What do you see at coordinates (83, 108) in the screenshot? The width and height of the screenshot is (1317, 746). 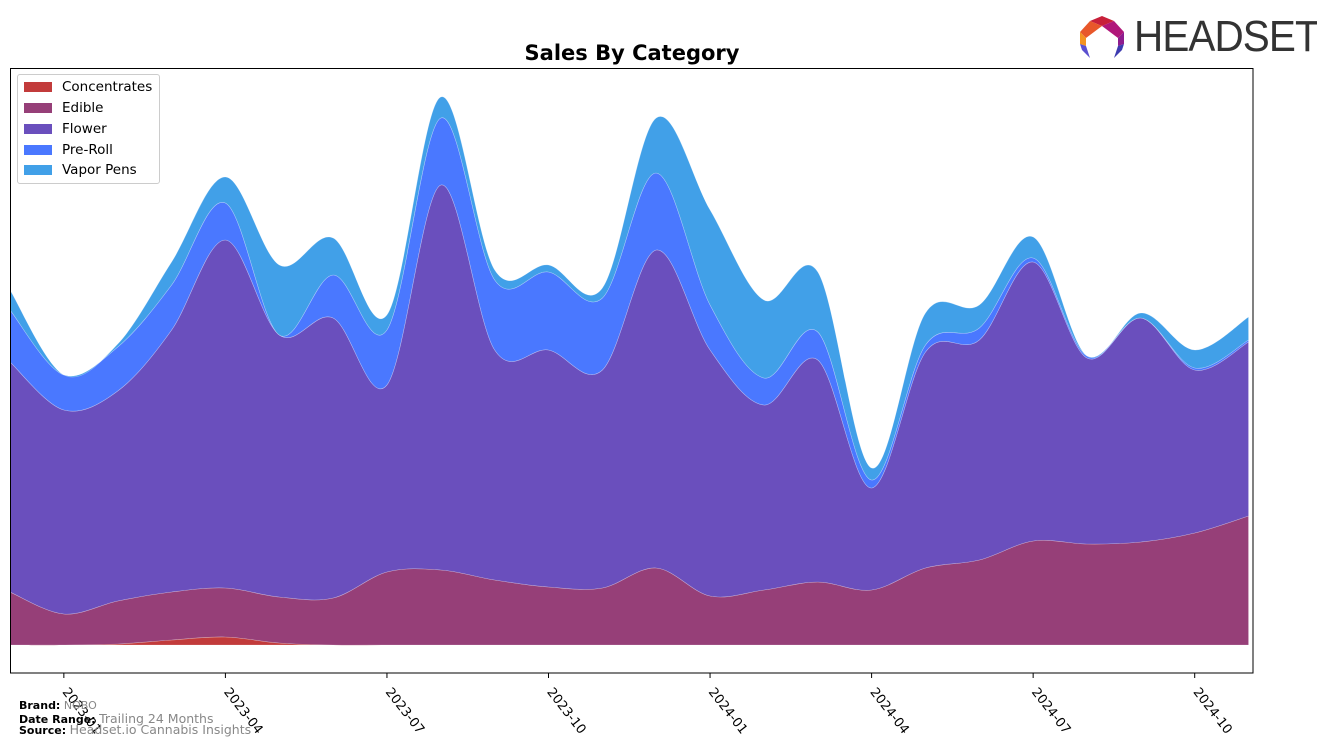 I see `legend-label: Edible` at bounding box center [83, 108].